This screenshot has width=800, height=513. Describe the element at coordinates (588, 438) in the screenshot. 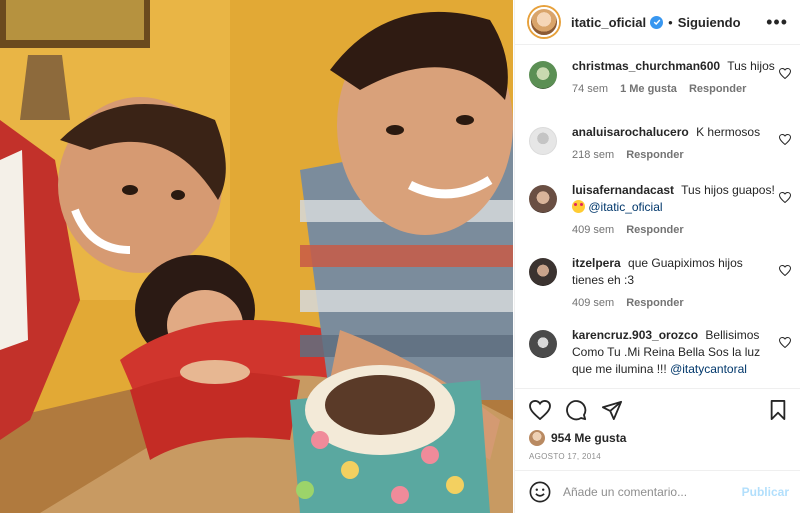

I see `likes-count: 954 Me gusta` at that location.